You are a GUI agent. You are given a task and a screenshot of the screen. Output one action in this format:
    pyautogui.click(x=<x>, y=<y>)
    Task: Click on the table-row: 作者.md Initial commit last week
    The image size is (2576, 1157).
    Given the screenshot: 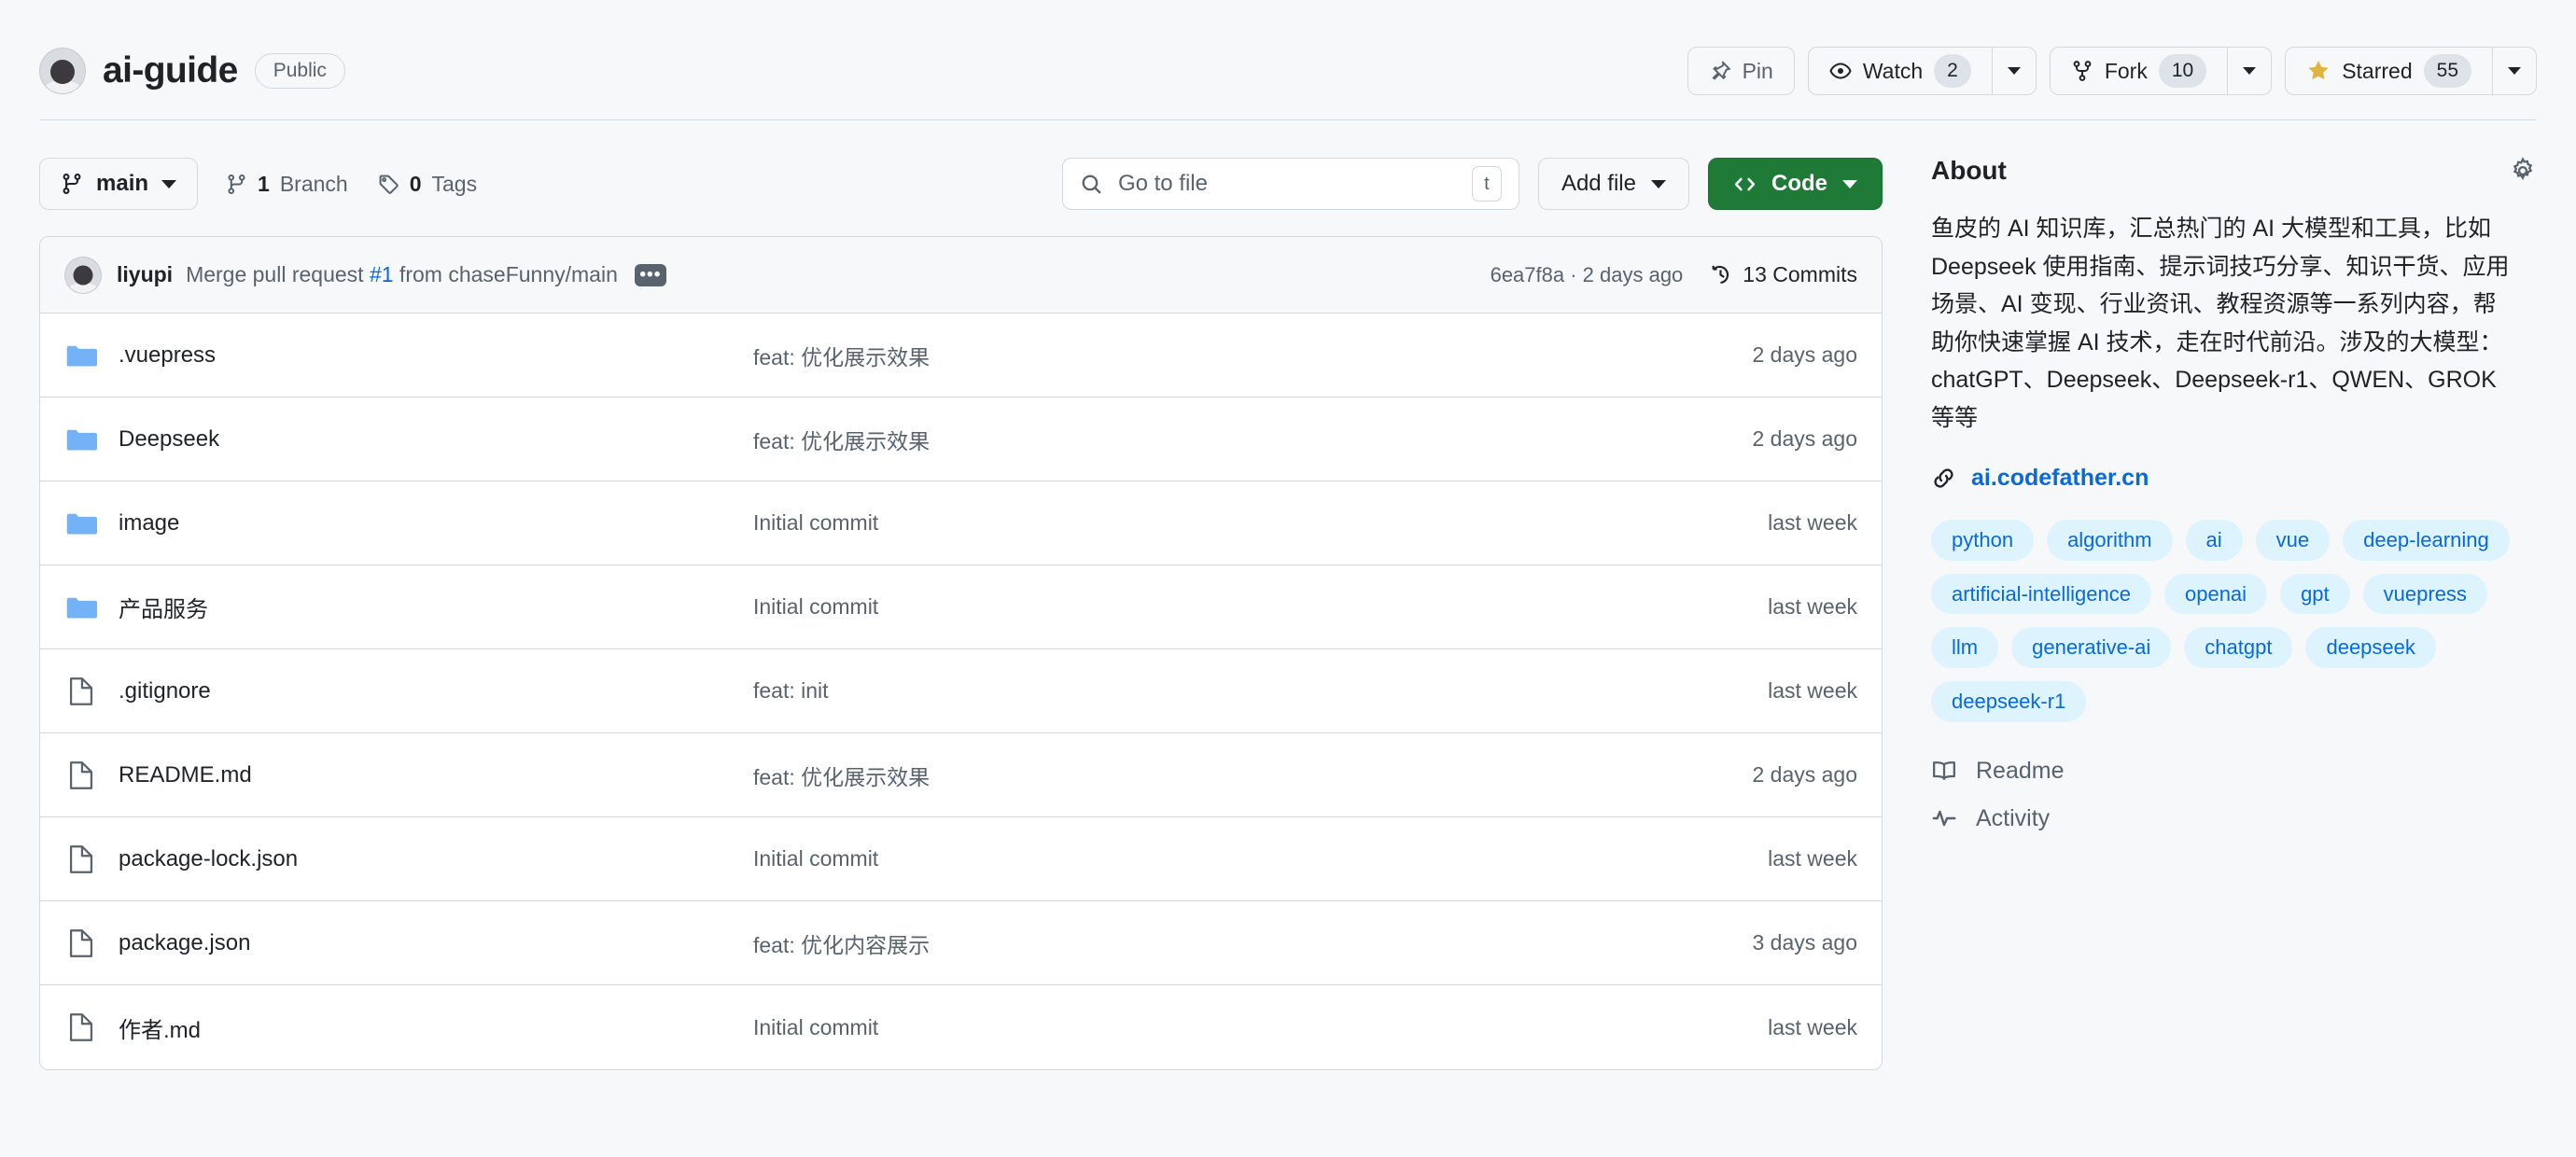 What is the action you would take?
    pyautogui.click(x=961, y=1027)
    